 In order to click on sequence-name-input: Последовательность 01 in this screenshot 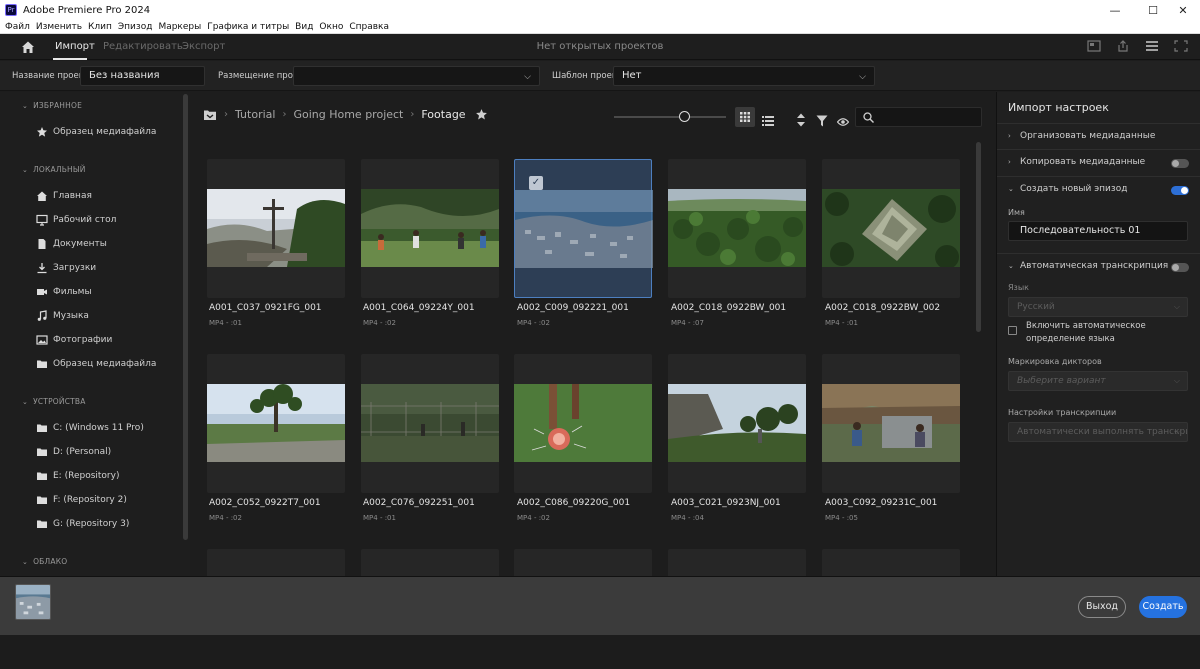, I will do `click(1098, 231)`.